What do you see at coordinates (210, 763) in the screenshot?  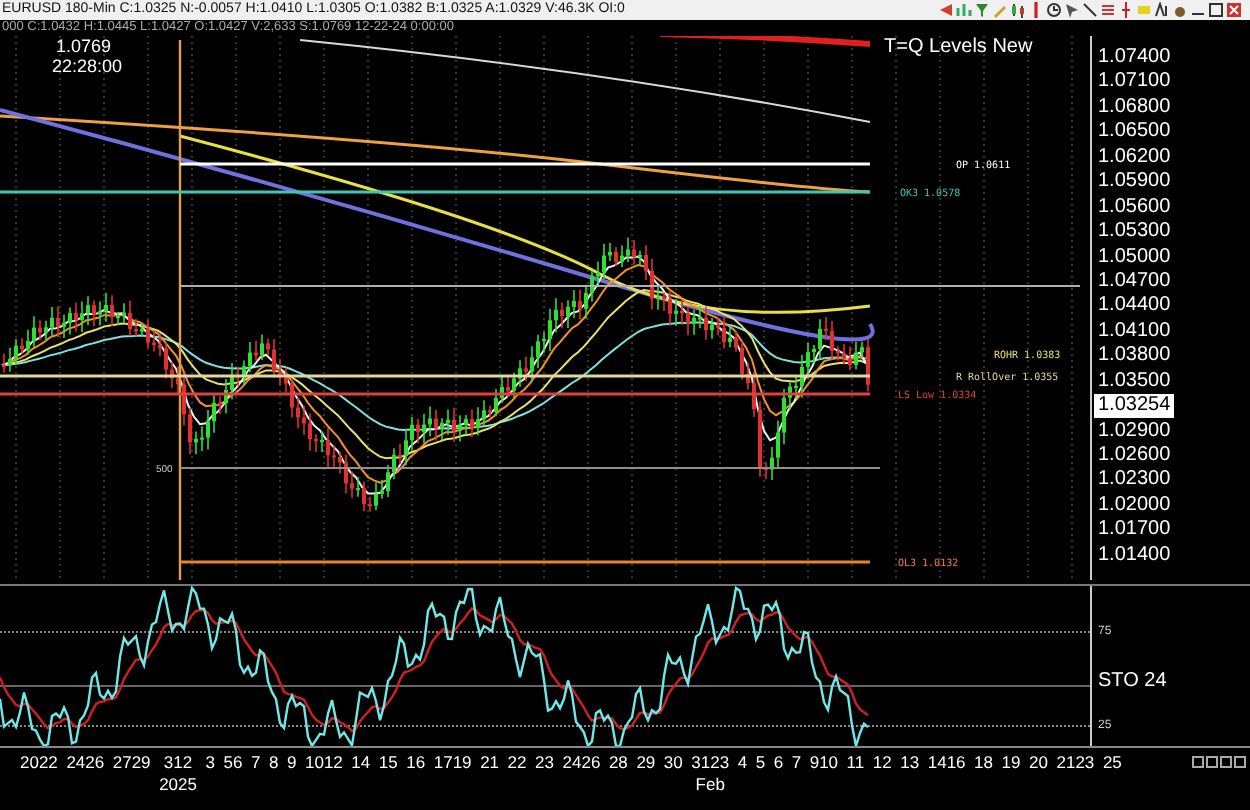 I see `date-label: 3` at bounding box center [210, 763].